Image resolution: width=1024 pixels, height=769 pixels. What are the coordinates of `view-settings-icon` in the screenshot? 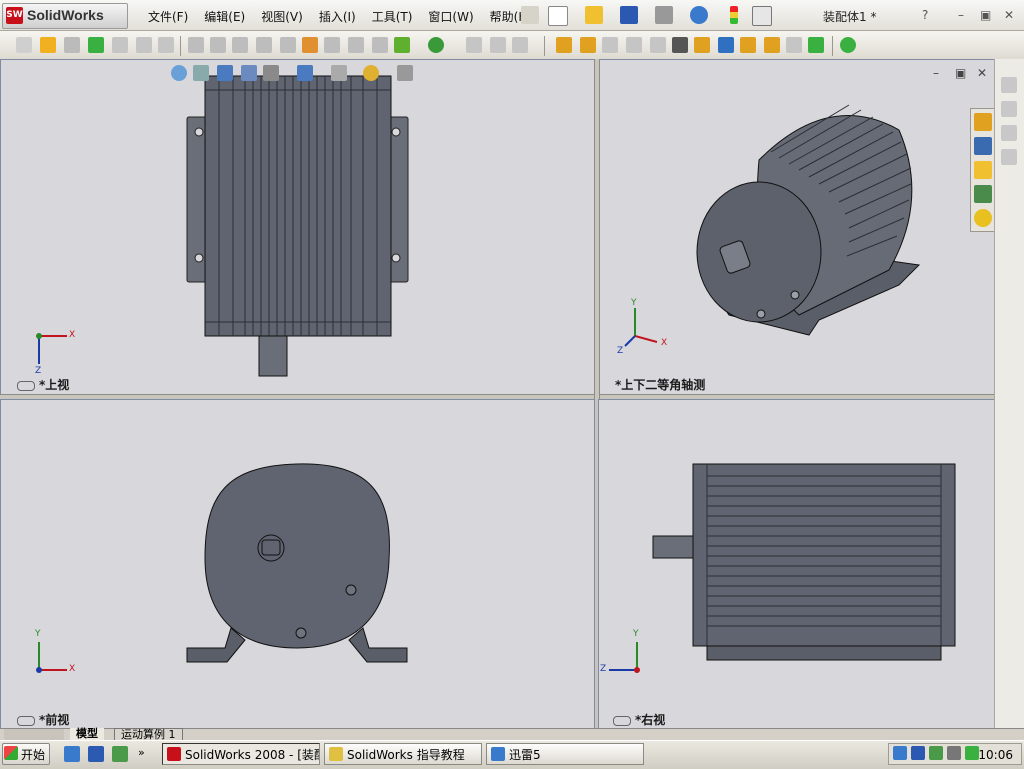 It's located at (405, 73).